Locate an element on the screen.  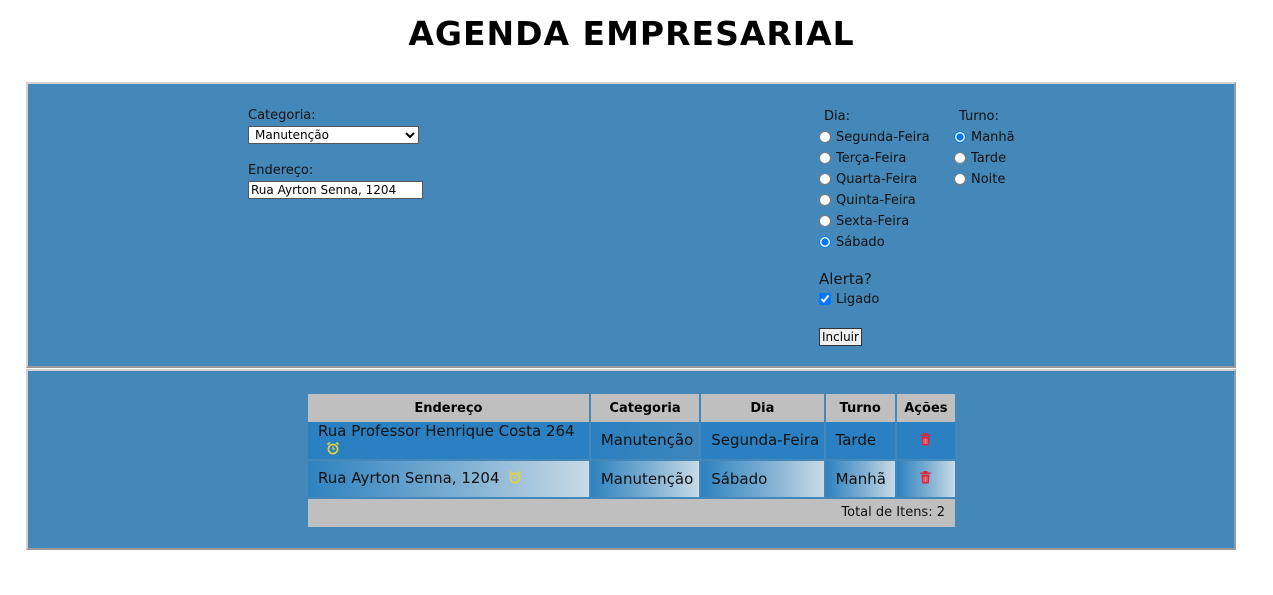
dia-option: Quinta-Feira is located at coordinates (867, 200).